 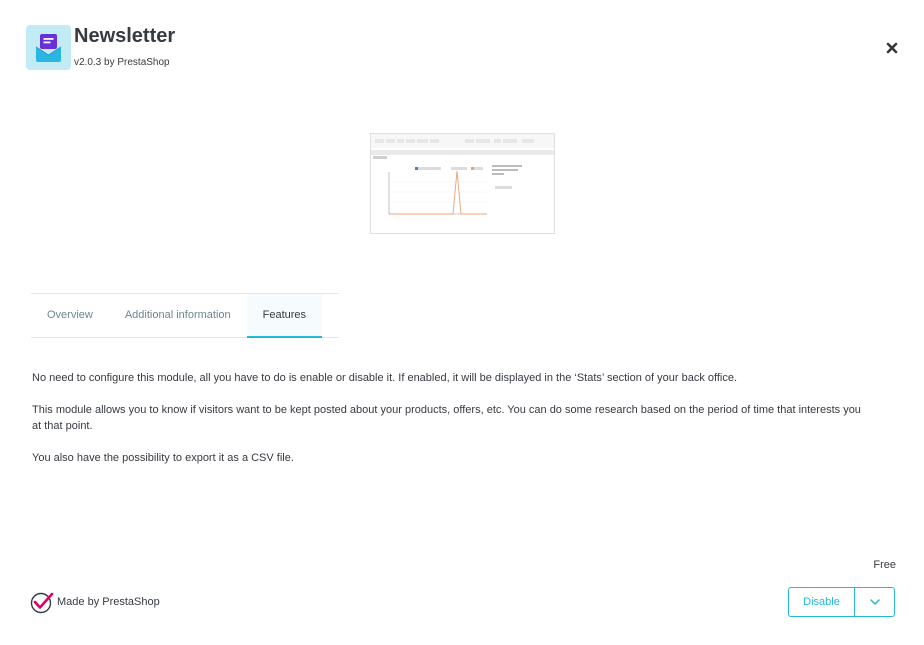 I want to click on disable-button: Disable, so click(x=821, y=602).